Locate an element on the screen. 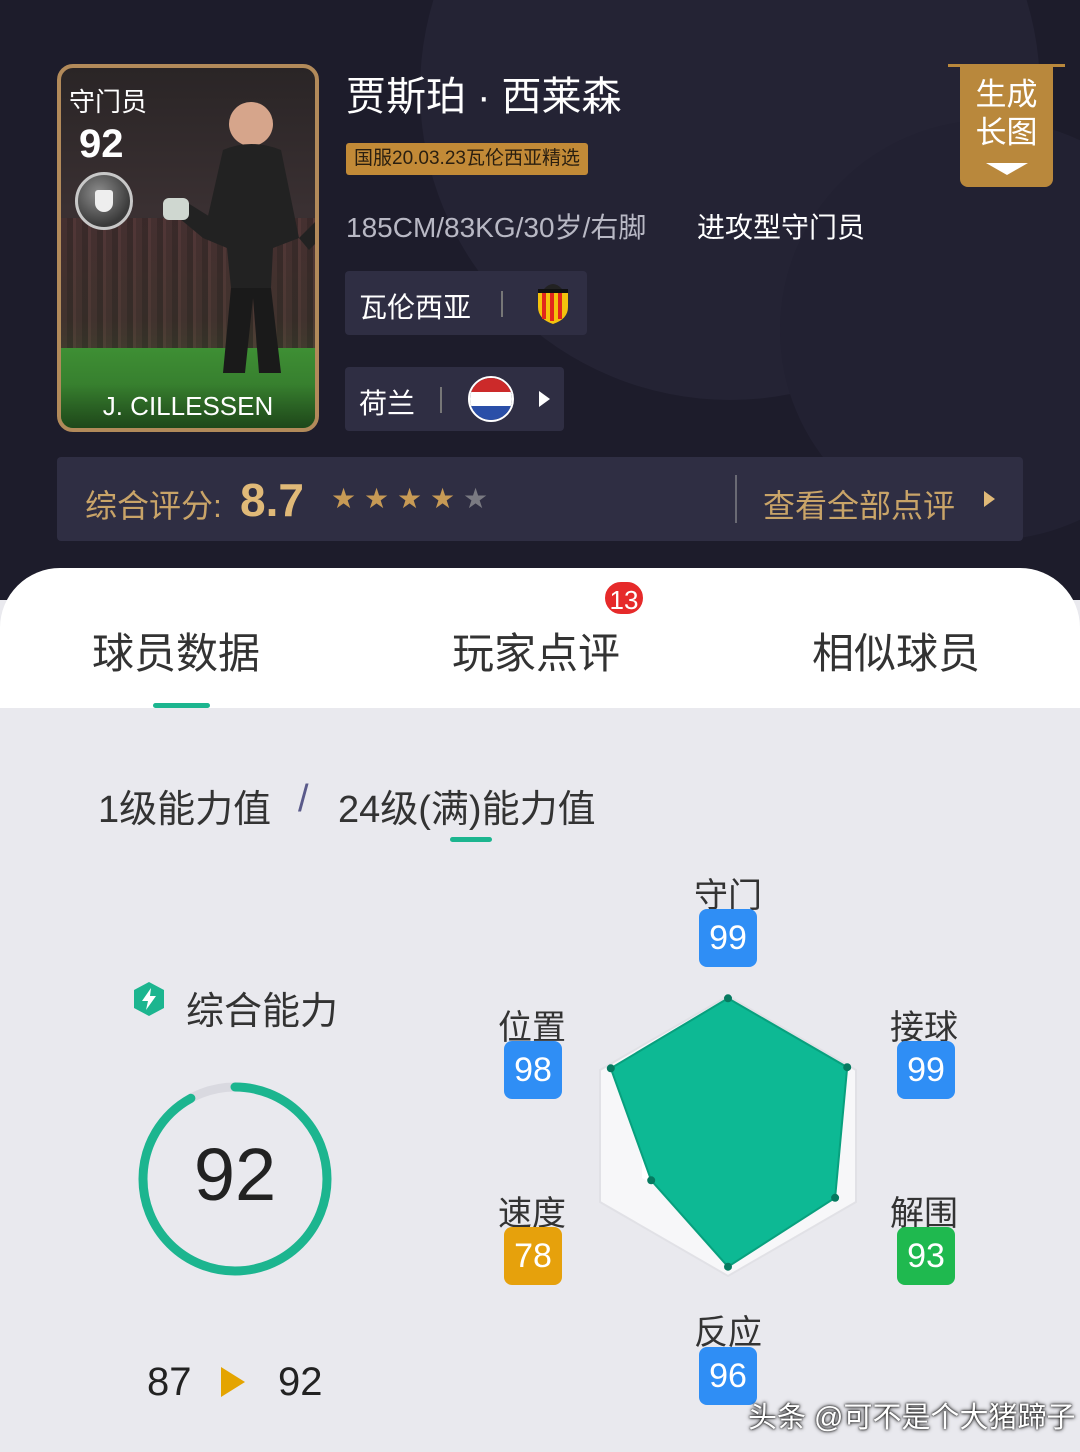  player-photo is located at coordinates (239, 237).